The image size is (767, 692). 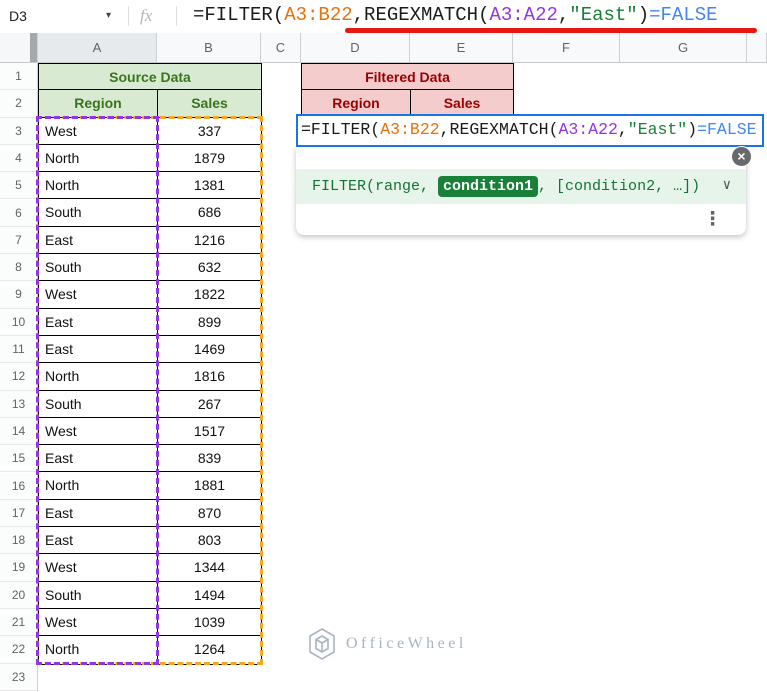 I want to click on row-header-6: 6, so click(x=19, y=213).